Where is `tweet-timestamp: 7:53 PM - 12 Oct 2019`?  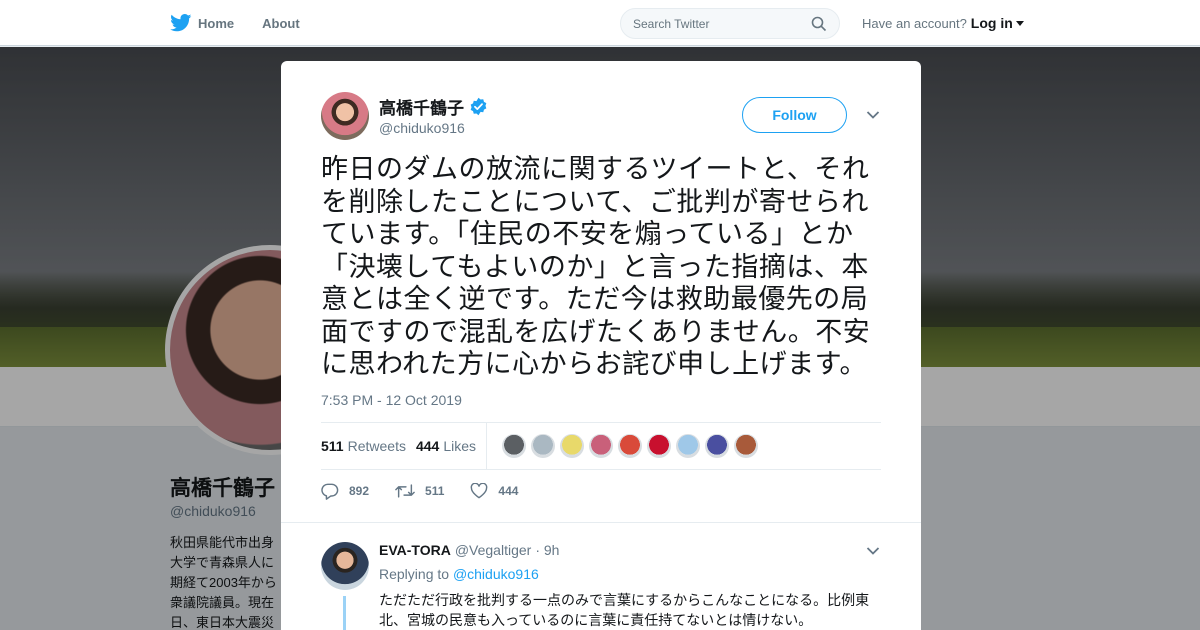
tweet-timestamp: 7:53 PM - 12 Oct 2019 is located at coordinates (391, 400).